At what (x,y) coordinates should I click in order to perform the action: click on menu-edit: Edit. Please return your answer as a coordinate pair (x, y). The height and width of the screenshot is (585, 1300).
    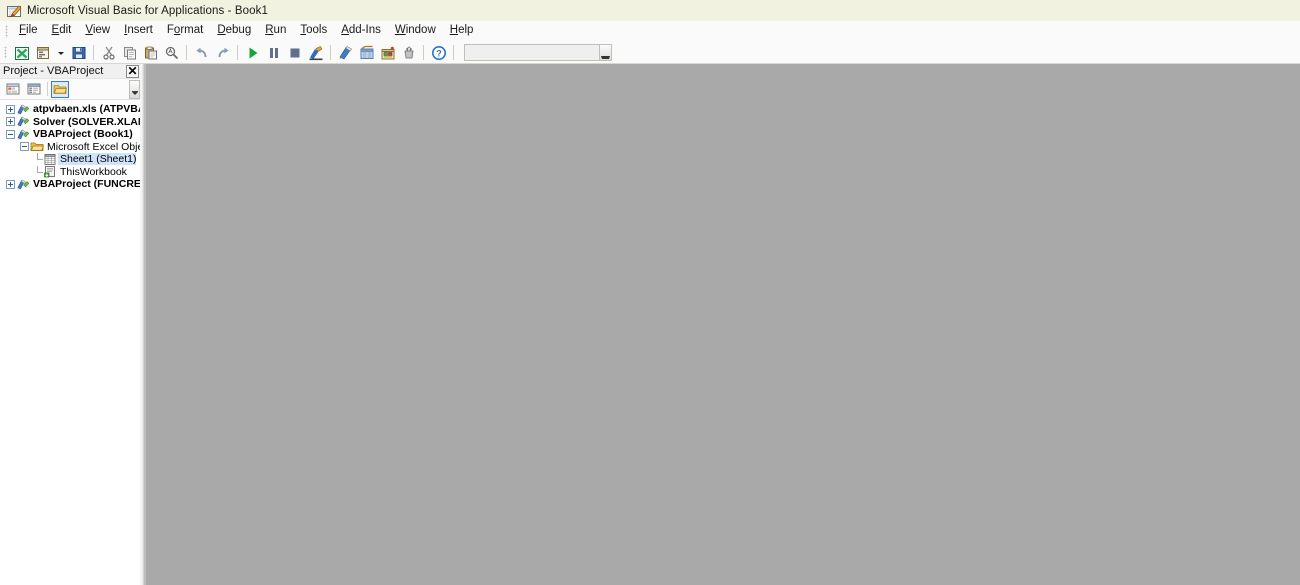
    Looking at the image, I should click on (62, 31).